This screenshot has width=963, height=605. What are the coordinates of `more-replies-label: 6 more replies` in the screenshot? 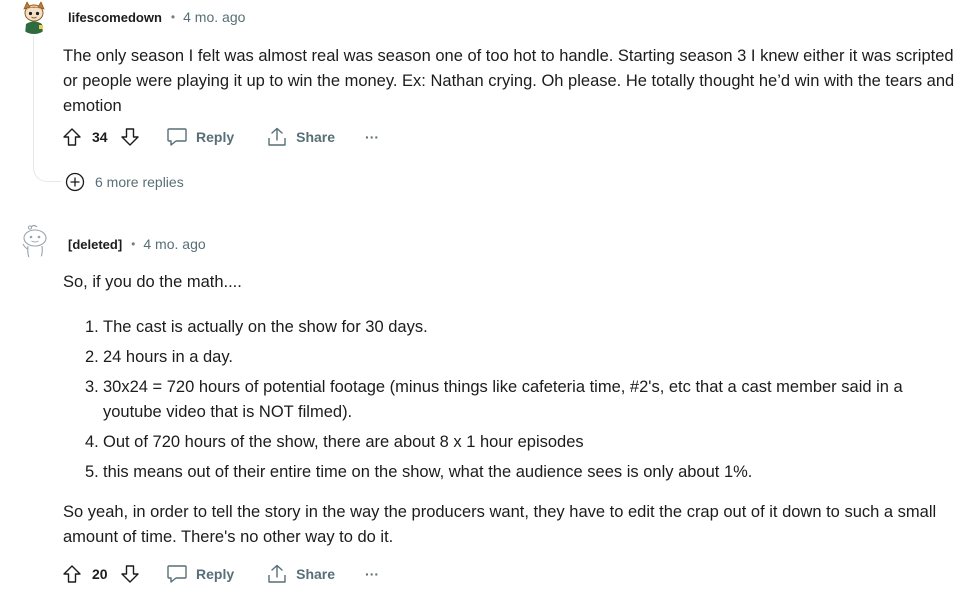 It's located at (139, 182).